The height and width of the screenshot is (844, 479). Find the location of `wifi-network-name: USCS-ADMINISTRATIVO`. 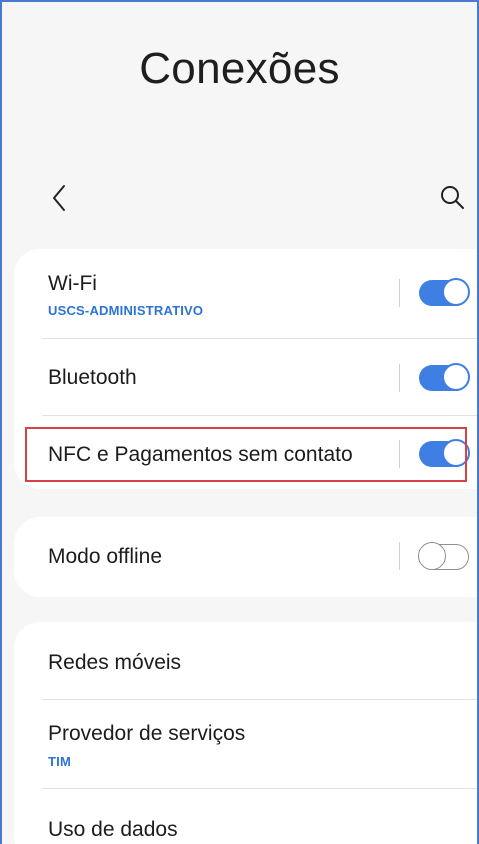

wifi-network-name: USCS-ADMINISTRATIVO is located at coordinates (126, 310).